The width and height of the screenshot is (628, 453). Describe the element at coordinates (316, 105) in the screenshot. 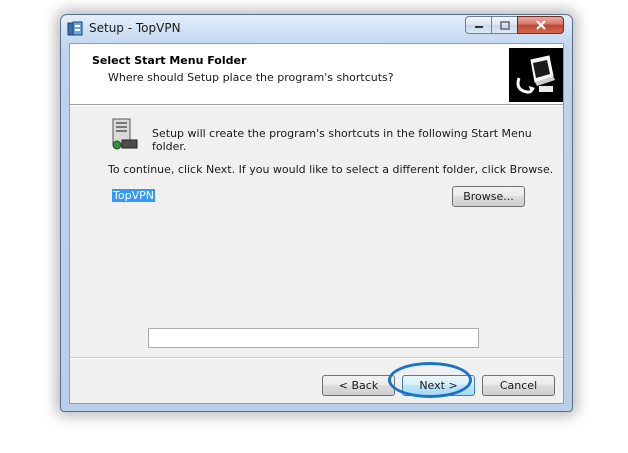

I see `header-divider` at that location.